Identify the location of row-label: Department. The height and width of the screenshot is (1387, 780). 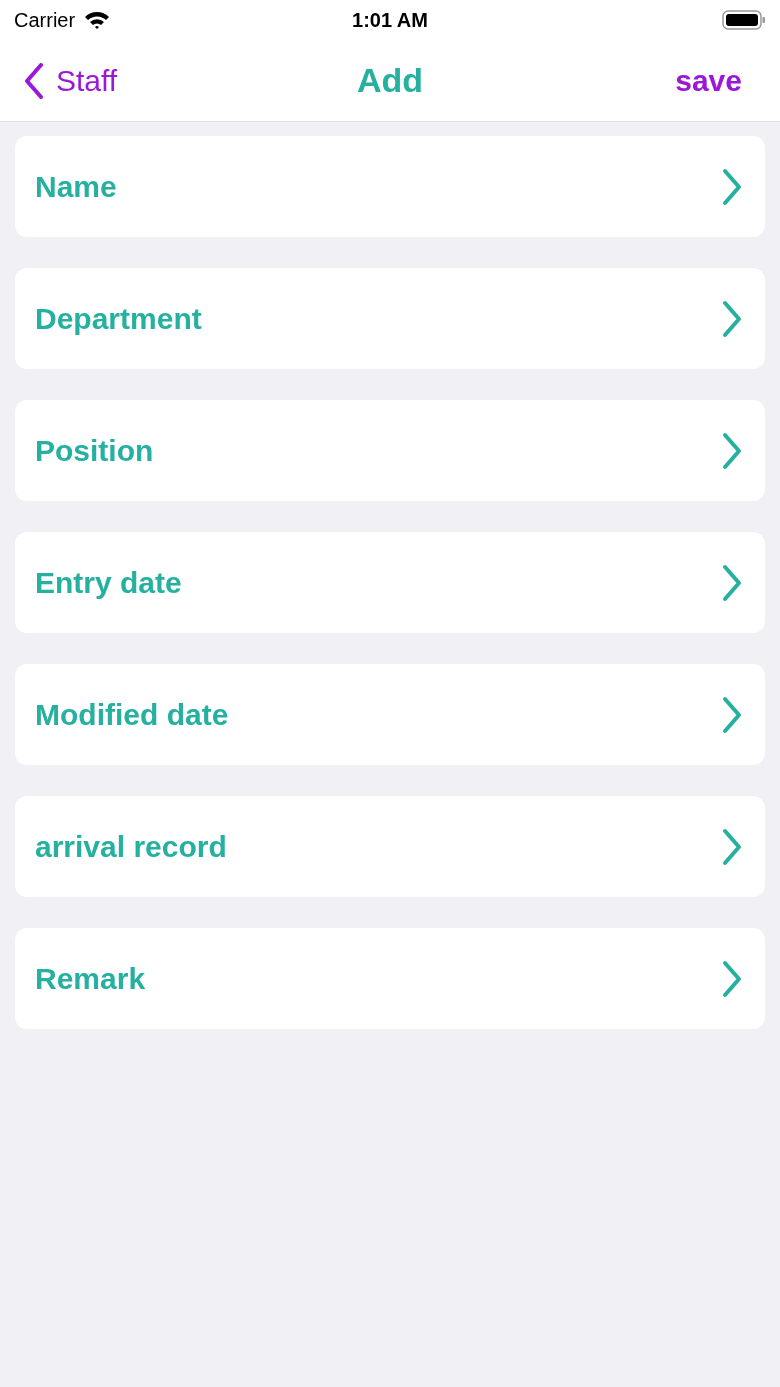
(118, 319).